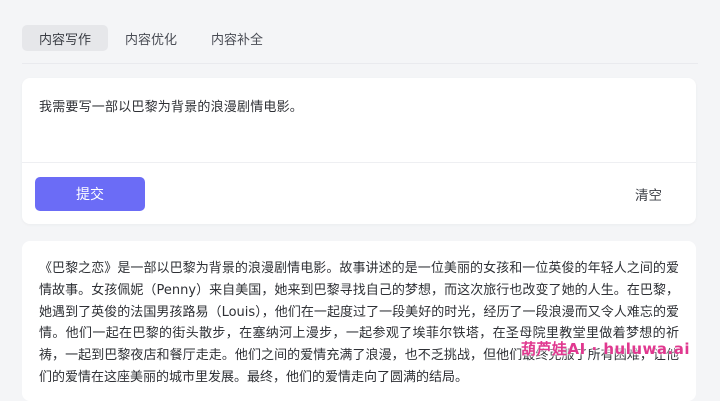 Image resolution: width=720 pixels, height=401 pixels. What do you see at coordinates (65, 38) in the screenshot?
I see `tab-content-writing: 内容写作` at bounding box center [65, 38].